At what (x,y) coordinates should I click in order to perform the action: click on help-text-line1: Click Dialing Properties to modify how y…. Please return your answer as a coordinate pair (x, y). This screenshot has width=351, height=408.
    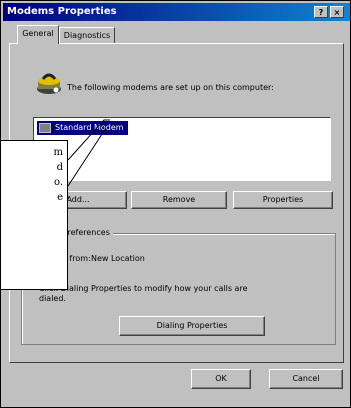
    Looking at the image, I should click on (143, 288).